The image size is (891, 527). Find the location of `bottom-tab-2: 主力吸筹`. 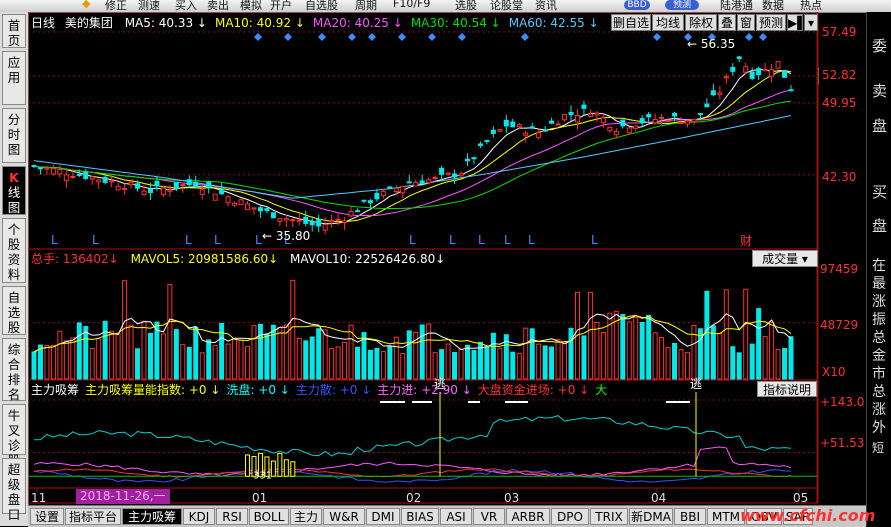

bottom-tab-2: 主力吸筹 is located at coordinates (152, 516).